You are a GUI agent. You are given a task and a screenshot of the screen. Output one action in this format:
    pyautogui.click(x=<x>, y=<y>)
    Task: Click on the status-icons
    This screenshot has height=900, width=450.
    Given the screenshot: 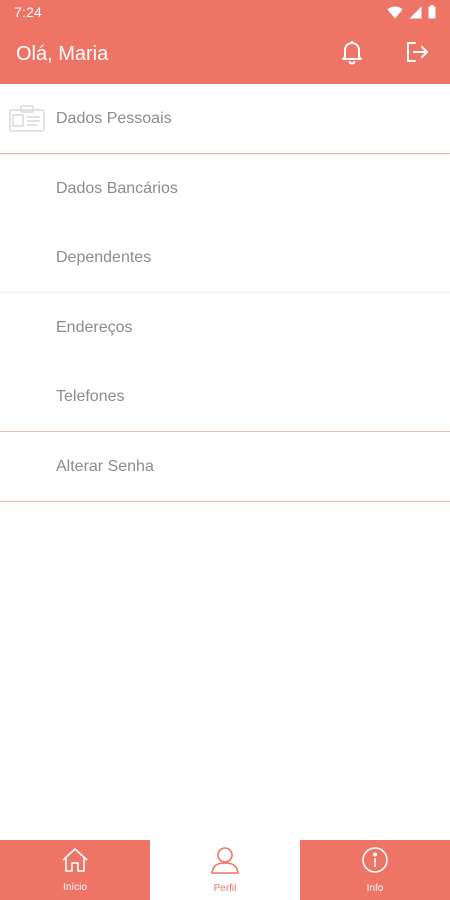 What is the action you would take?
    pyautogui.click(x=411, y=12)
    